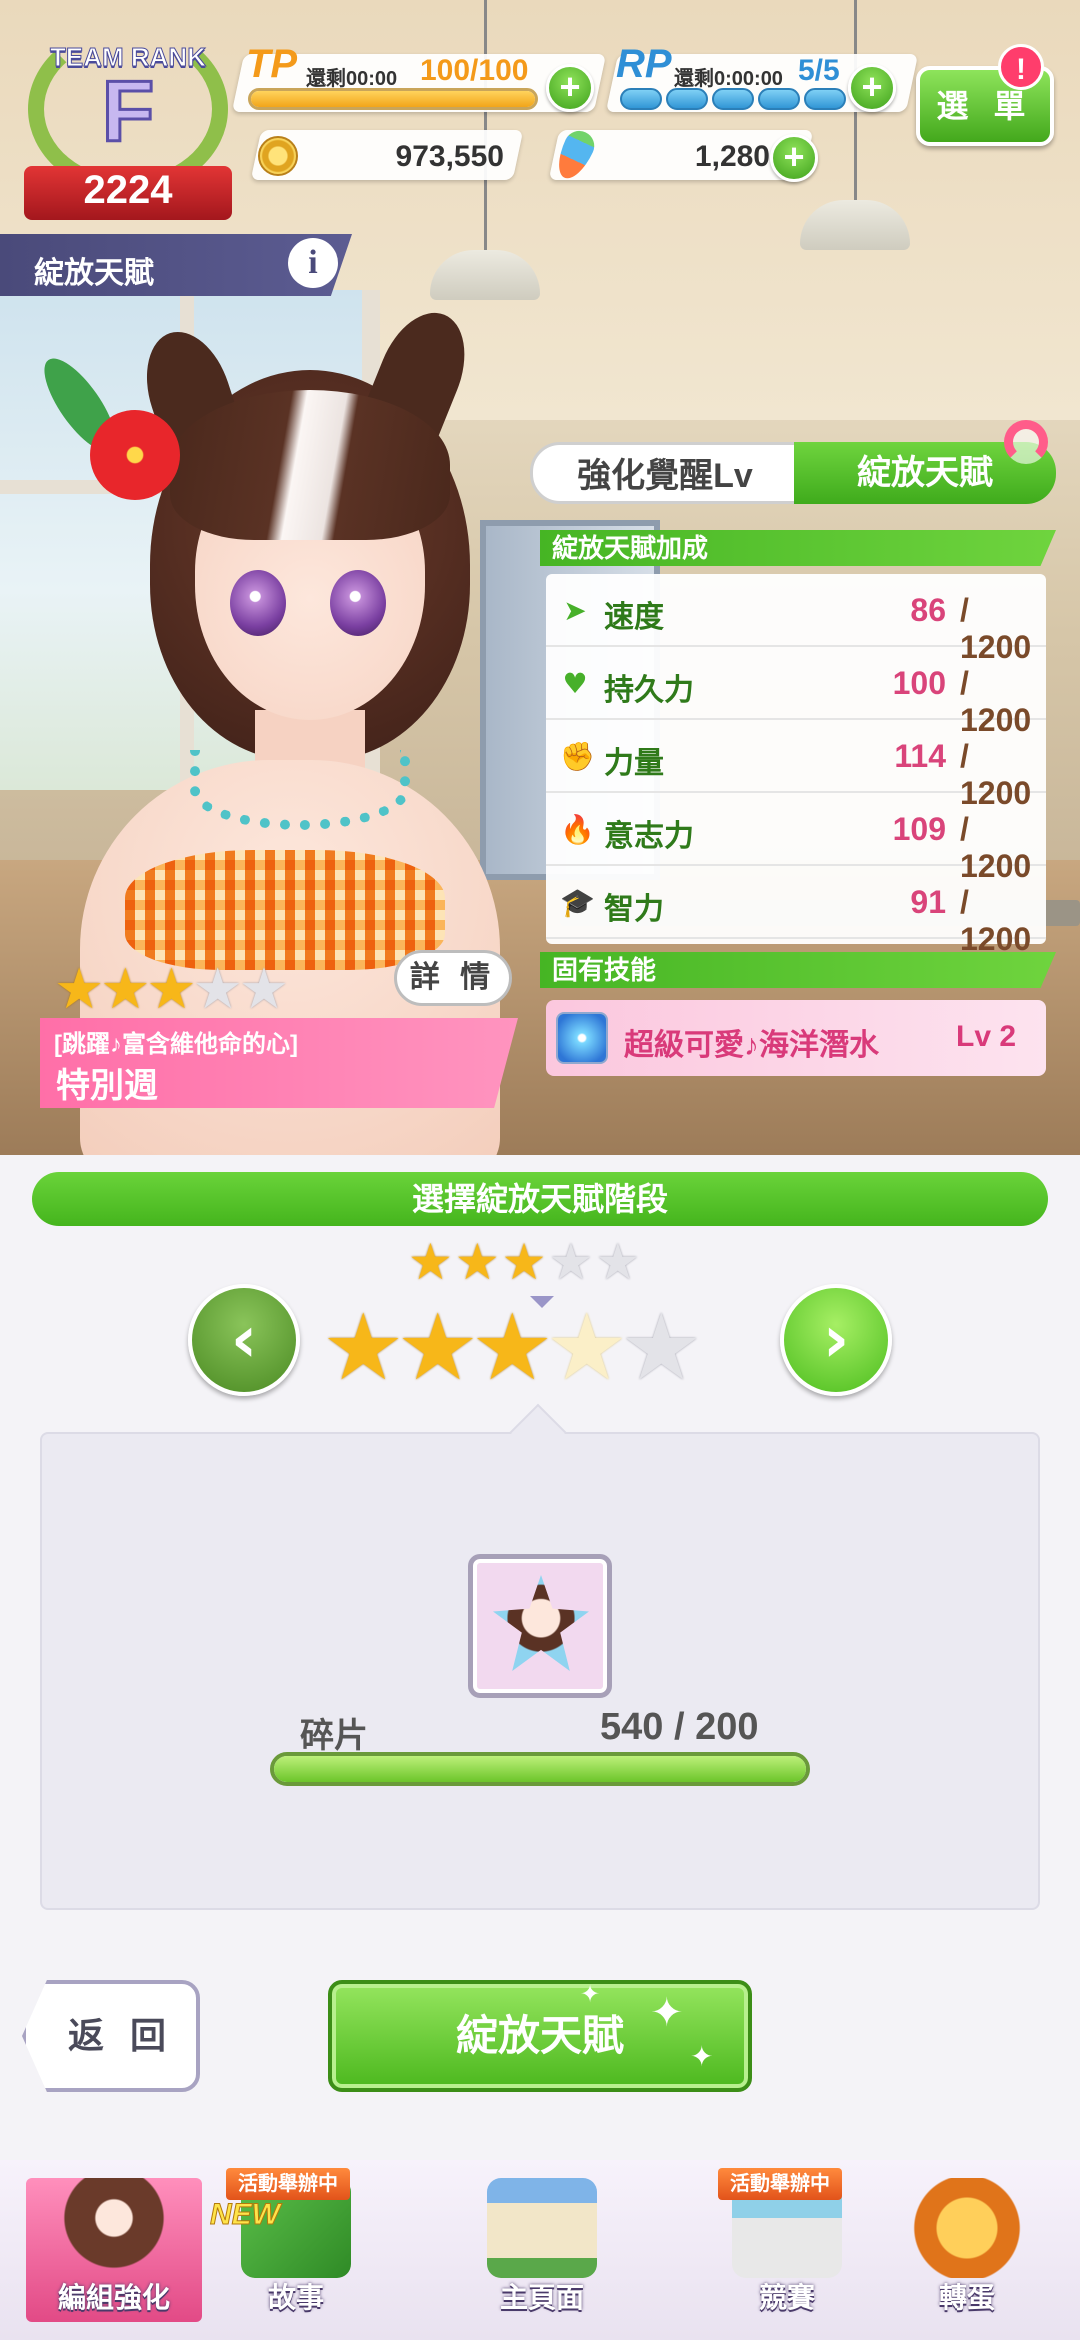 The height and width of the screenshot is (2340, 1080). I want to click on rp-timer: 還剩0:00:00, so click(728, 79).